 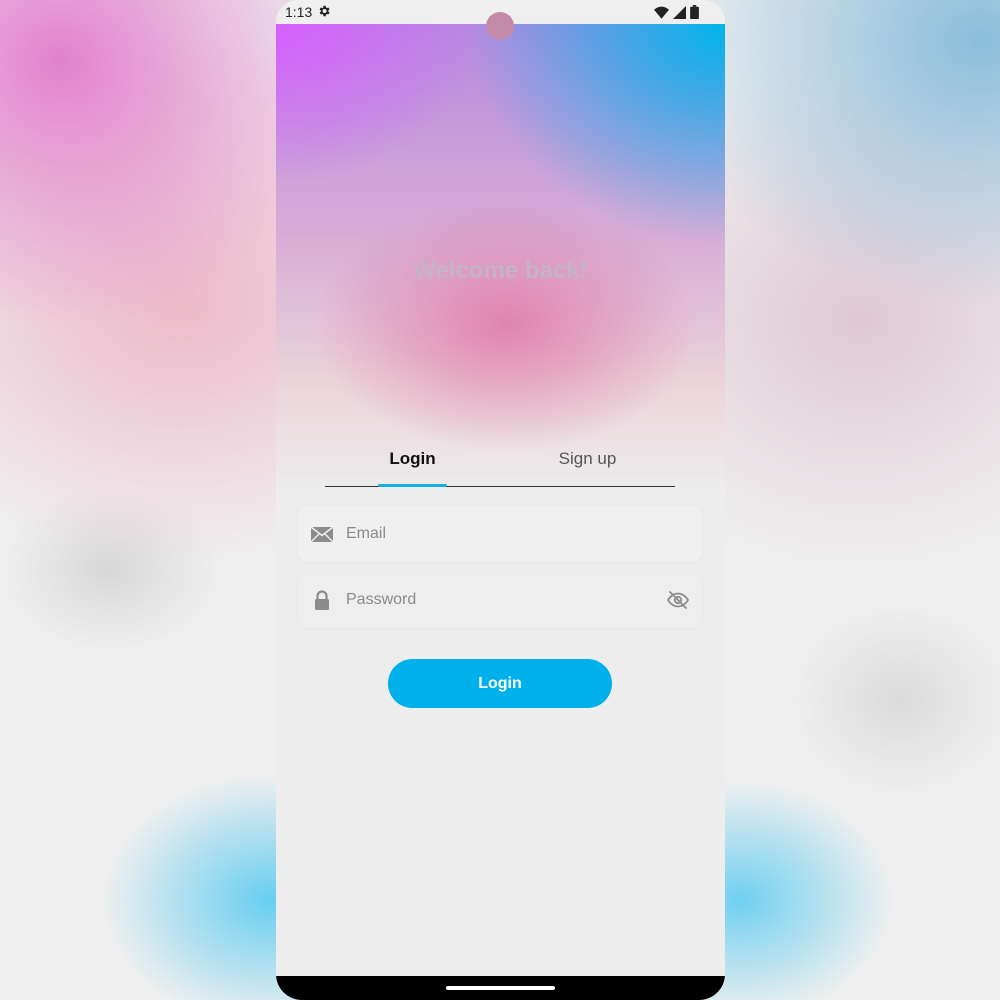 What do you see at coordinates (299, 12) in the screenshot?
I see `status-time: 1:13` at bounding box center [299, 12].